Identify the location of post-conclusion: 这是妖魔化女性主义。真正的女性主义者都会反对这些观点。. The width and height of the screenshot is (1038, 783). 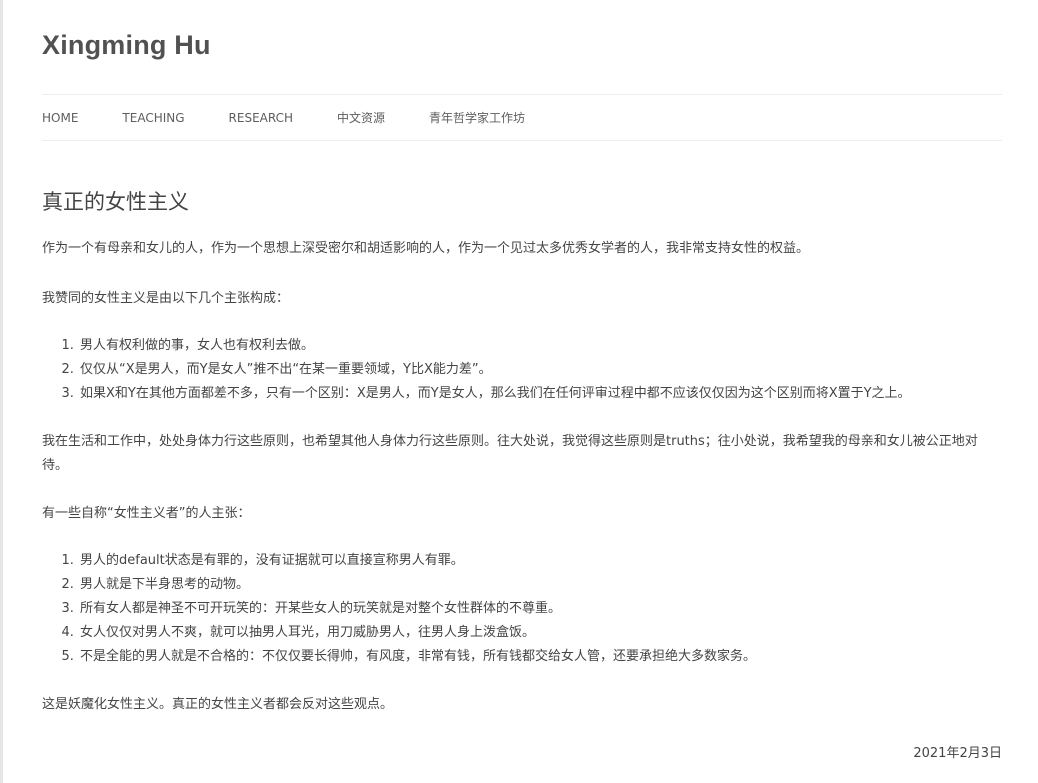
(218, 704).